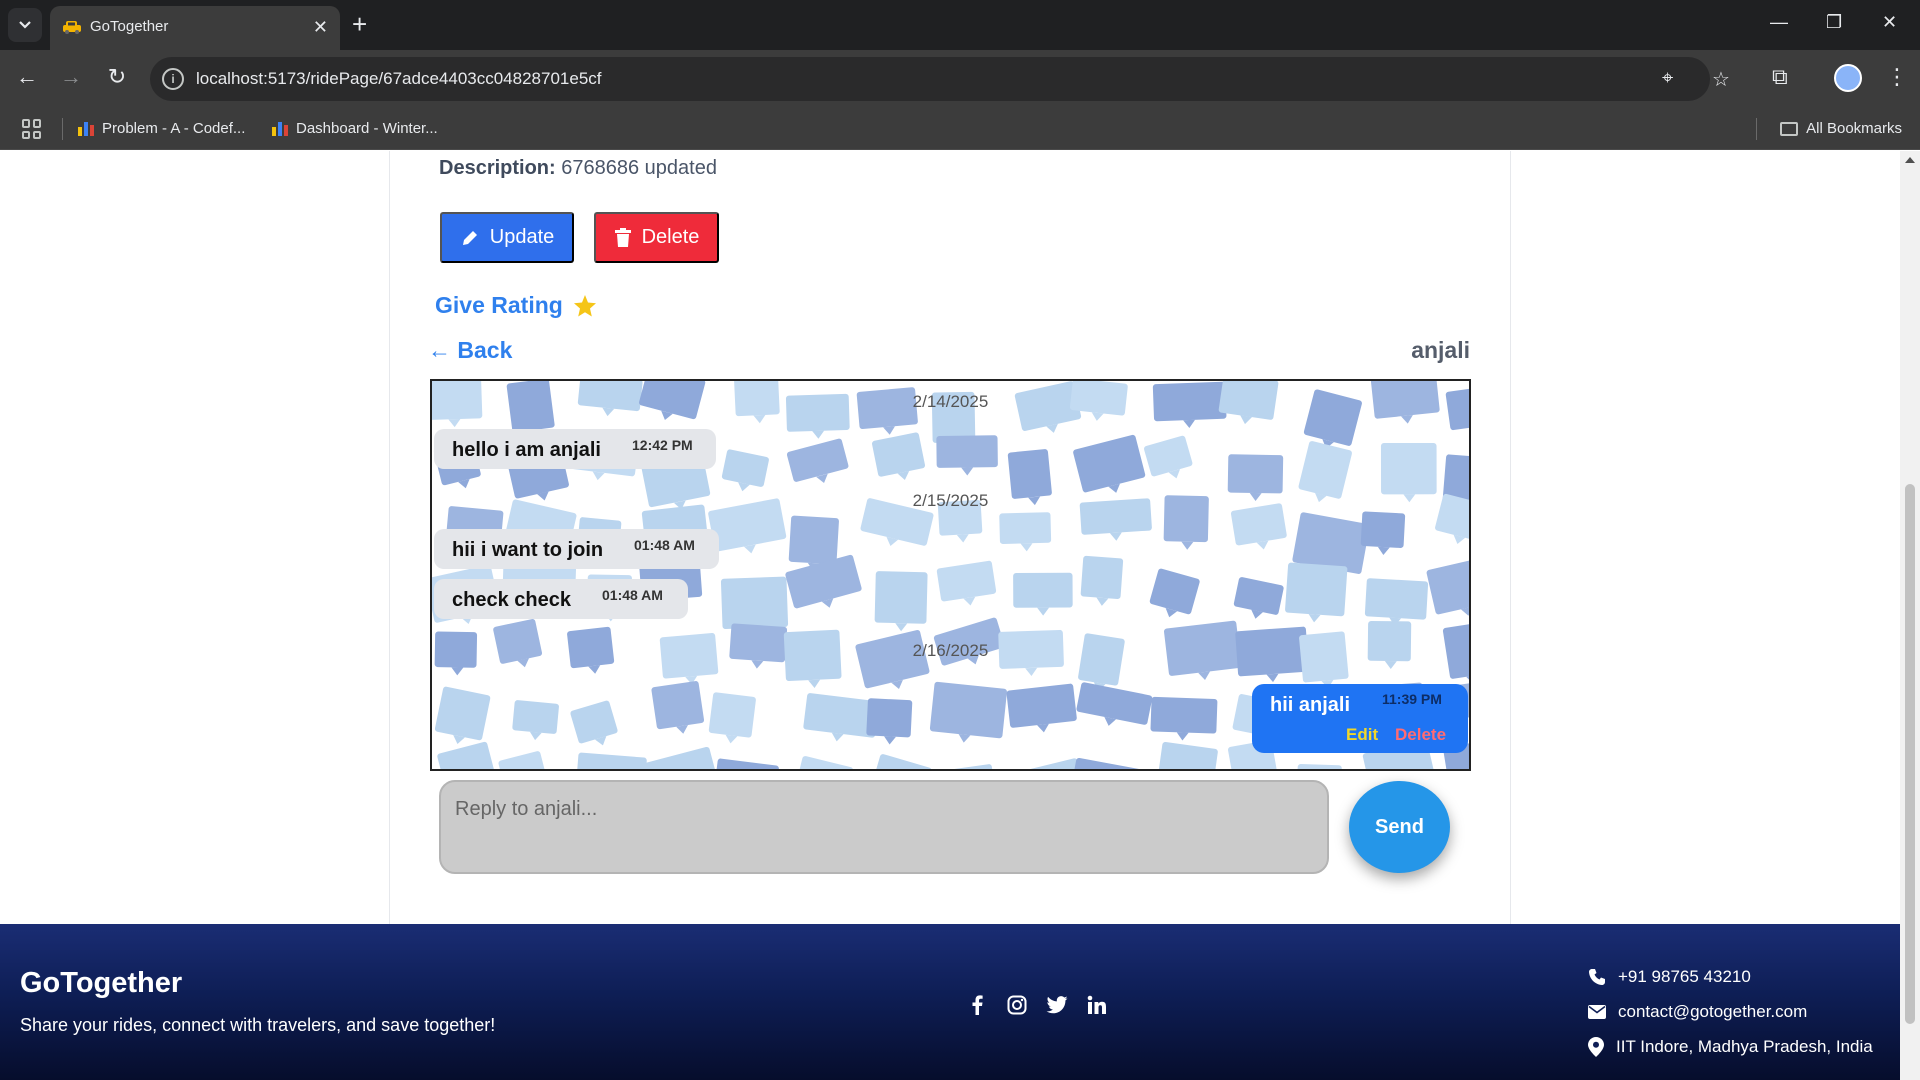 The height and width of the screenshot is (1080, 1920). Describe the element at coordinates (1310, 705) in the screenshot. I see `message-text: hii anjali` at that location.